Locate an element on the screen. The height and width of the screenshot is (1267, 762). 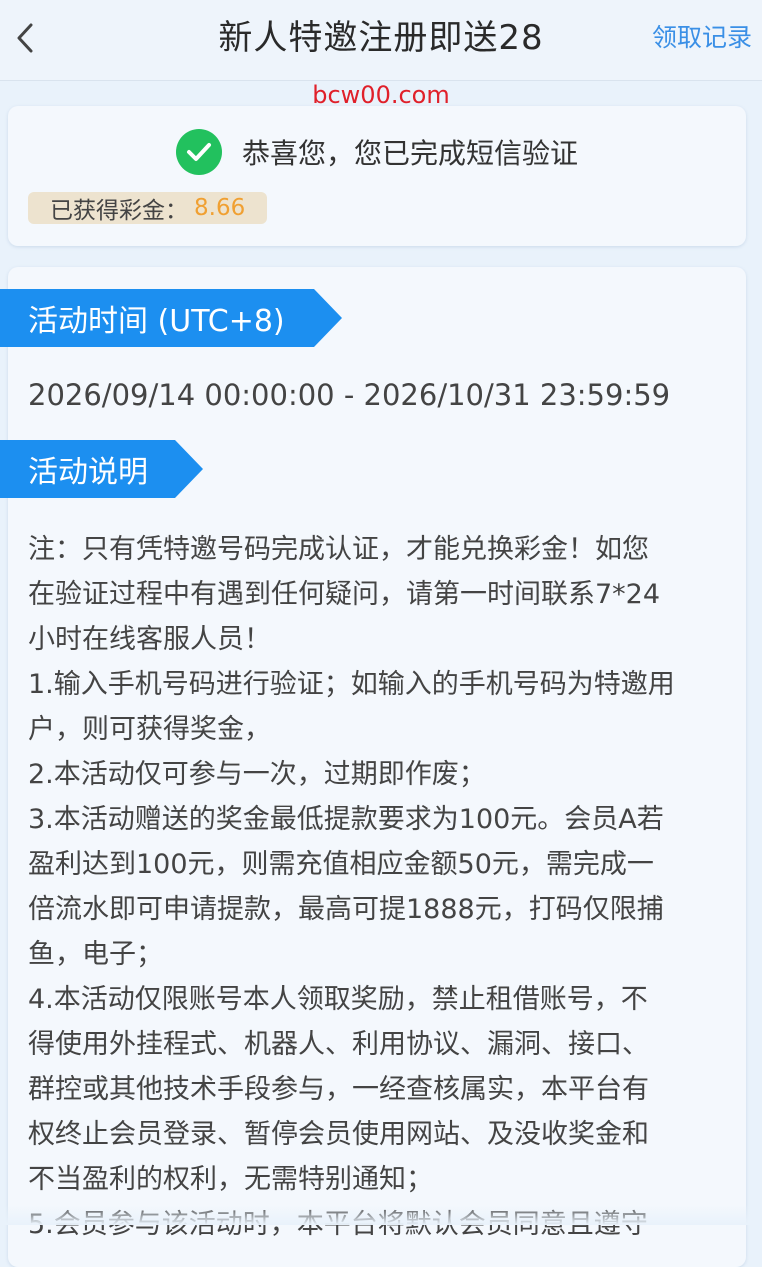
description-line: 3.本活动赠送的奖金最低提款要求为100元。会员A若 is located at coordinates (346, 819).